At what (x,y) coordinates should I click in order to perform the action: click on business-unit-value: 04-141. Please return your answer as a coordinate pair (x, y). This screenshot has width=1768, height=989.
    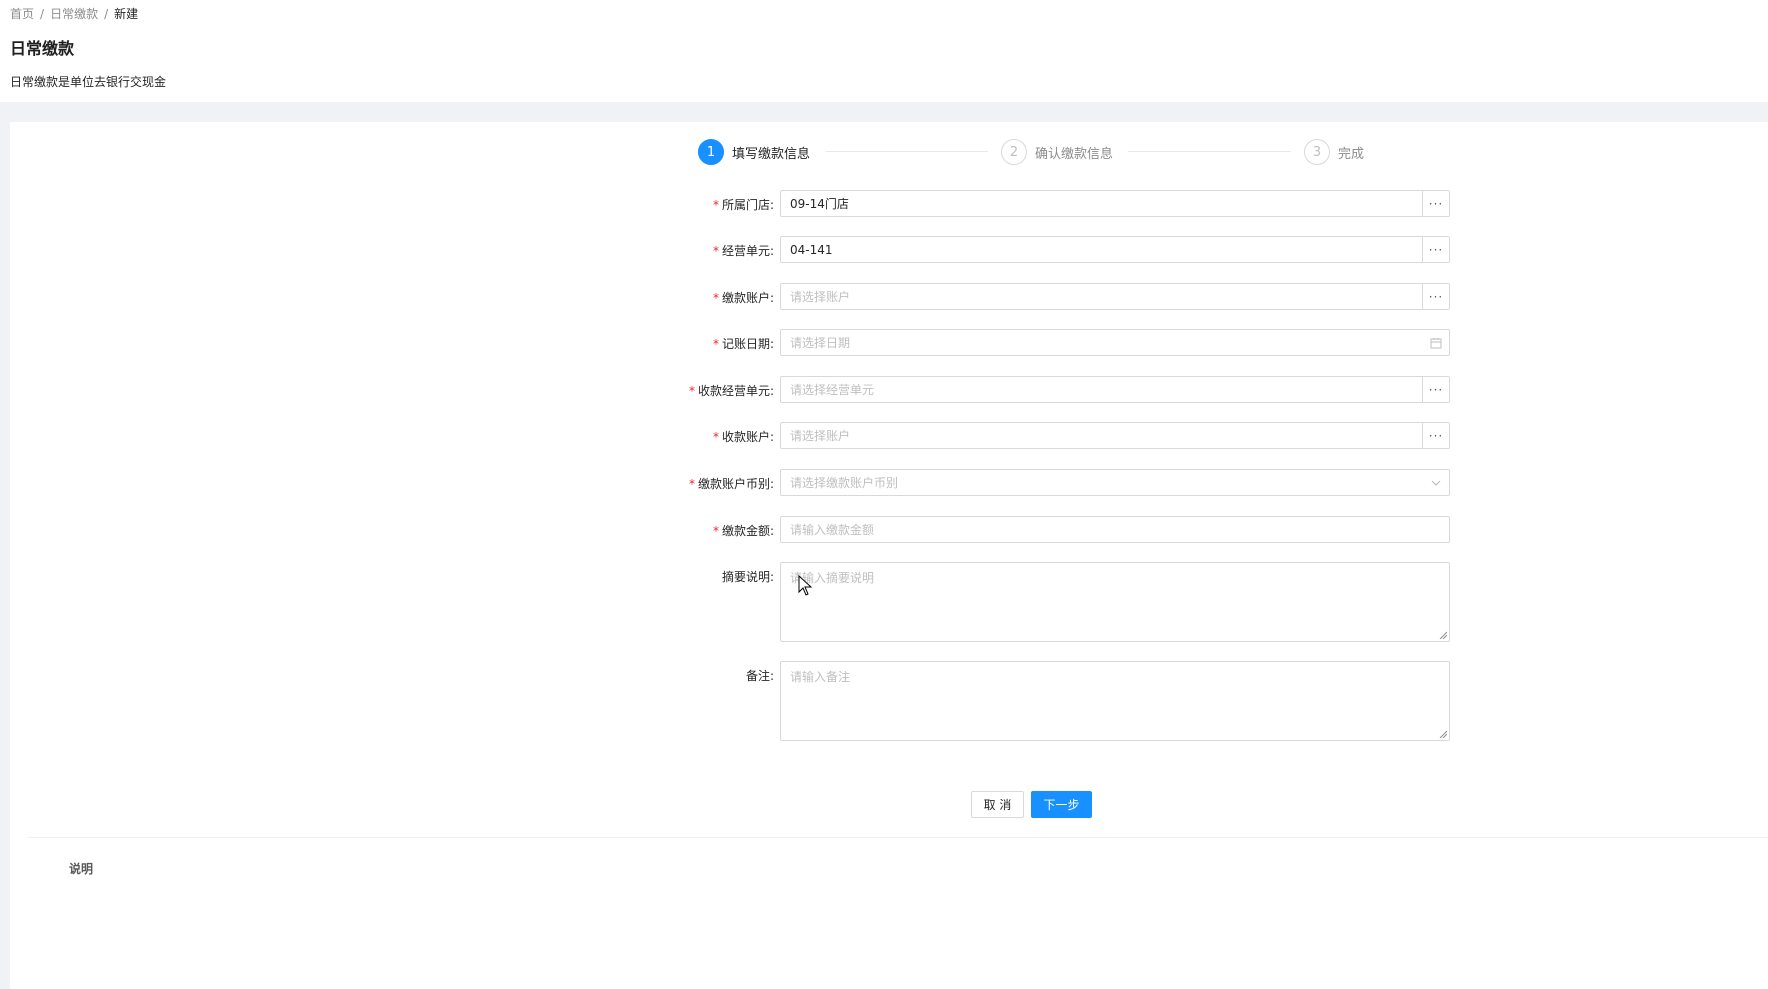
    Looking at the image, I should click on (811, 249).